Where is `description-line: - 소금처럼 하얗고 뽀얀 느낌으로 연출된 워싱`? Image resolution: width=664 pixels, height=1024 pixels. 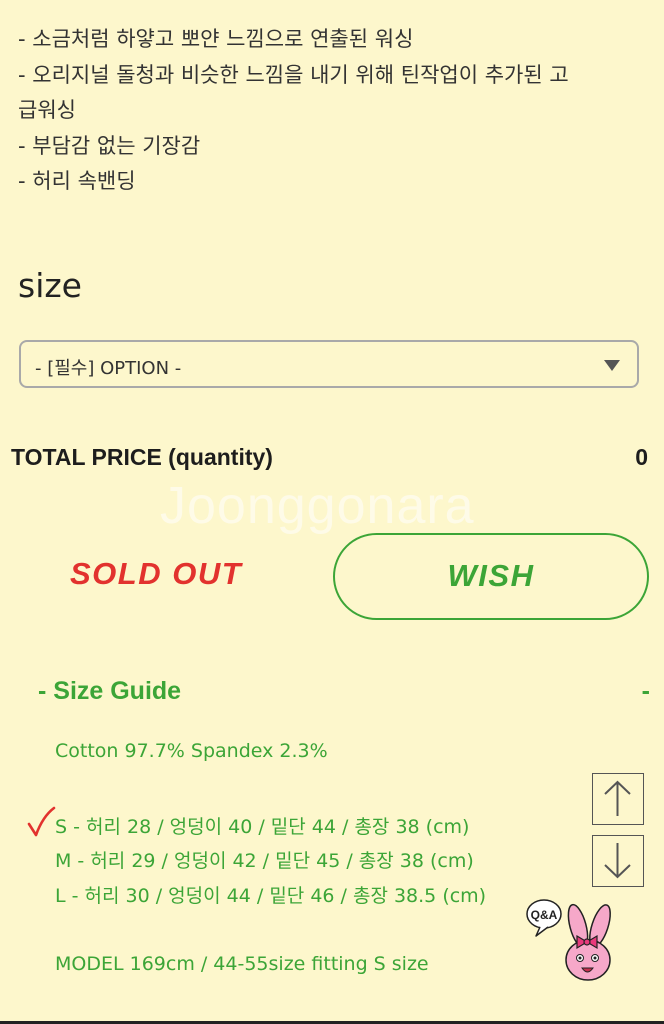
description-line: - 소금처럼 하얗고 뽀얀 느낌으로 연출된 워싱 is located at coordinates (216, 39).